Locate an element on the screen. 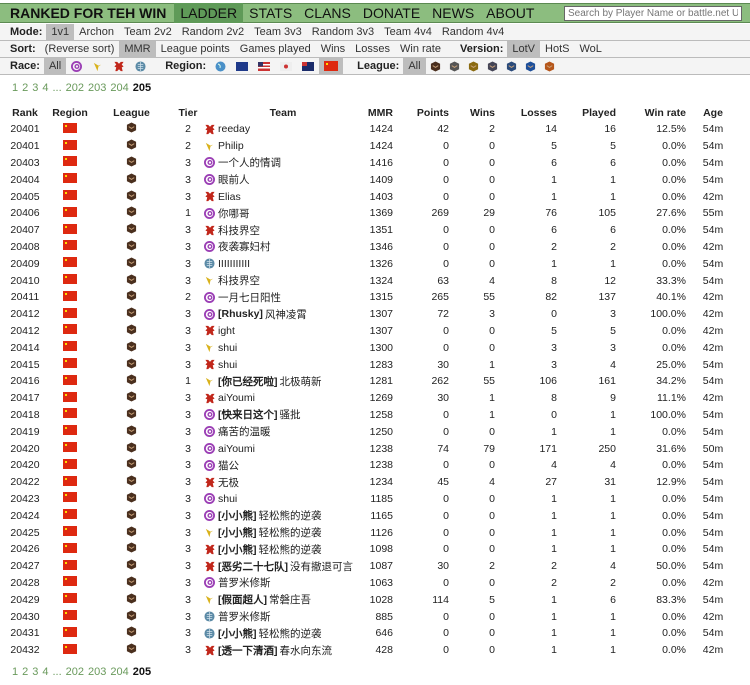  column-header: Win rate is located at coordinates (651, 112).